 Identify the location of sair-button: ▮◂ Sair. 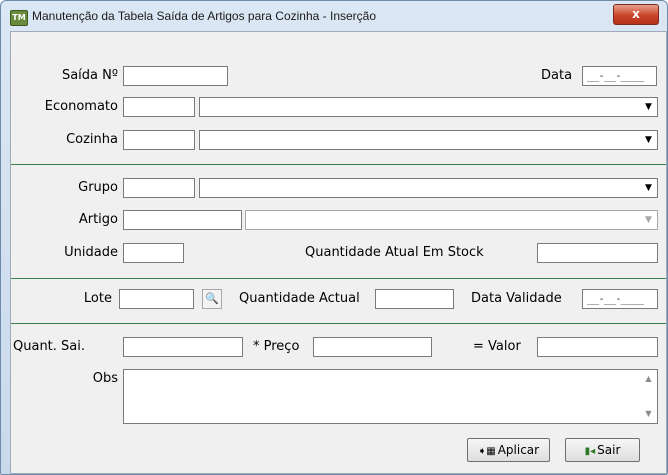
(602, 450).